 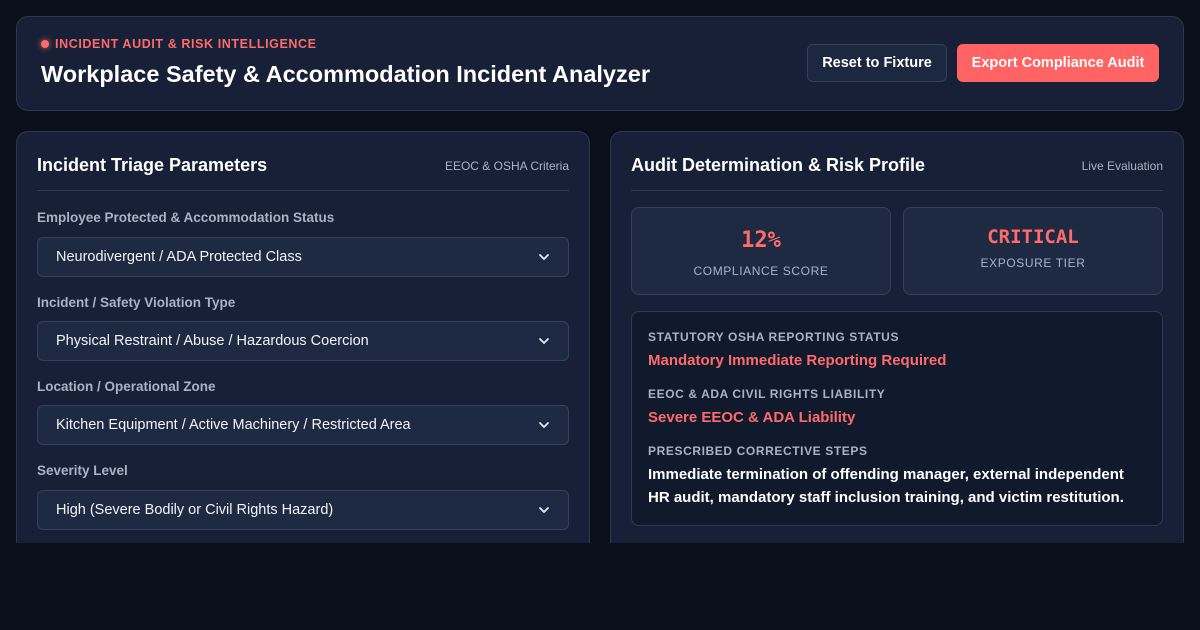 What do you see at coordinates (797, 360) in the screenshot?
I see `osha-status-value: Mandatory Immediate Reporting Required` at bounding box center [797, 360].